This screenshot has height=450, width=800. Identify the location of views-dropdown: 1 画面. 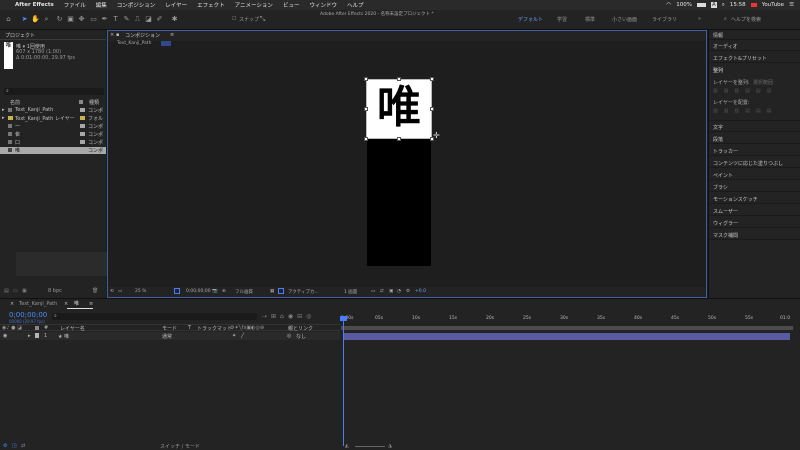
(350, 292).